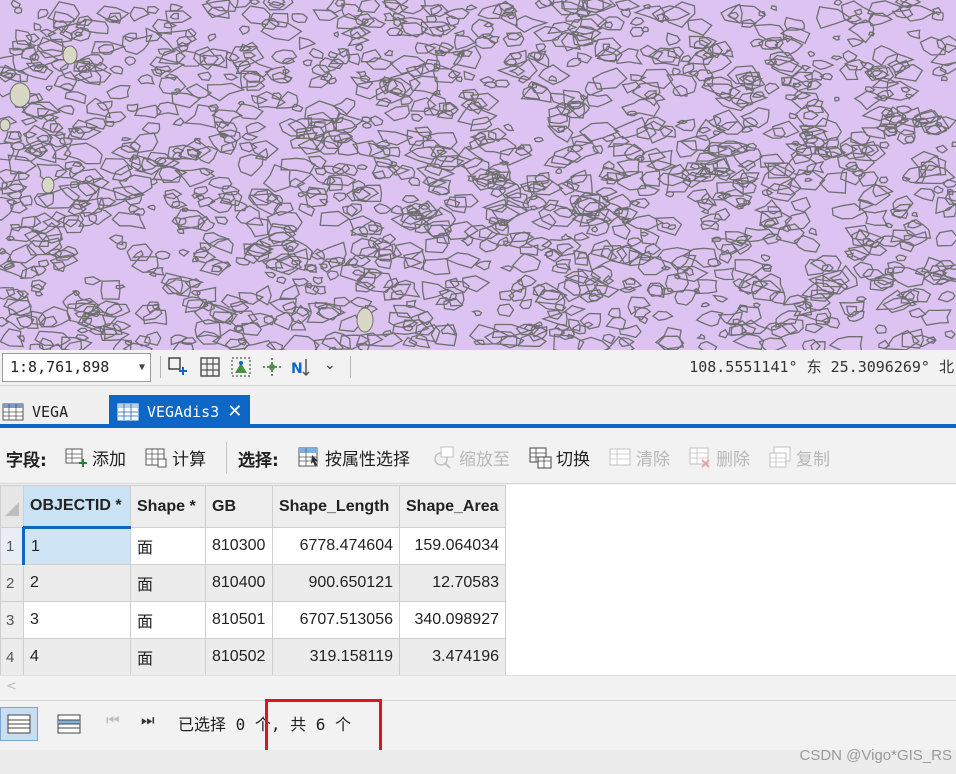 The width and height of the screenshot is (956, 774). What do you see at coordinates (239, 506) in the screenshot?
I see `column-header-gb: GB` at bounding box center [239, 506].